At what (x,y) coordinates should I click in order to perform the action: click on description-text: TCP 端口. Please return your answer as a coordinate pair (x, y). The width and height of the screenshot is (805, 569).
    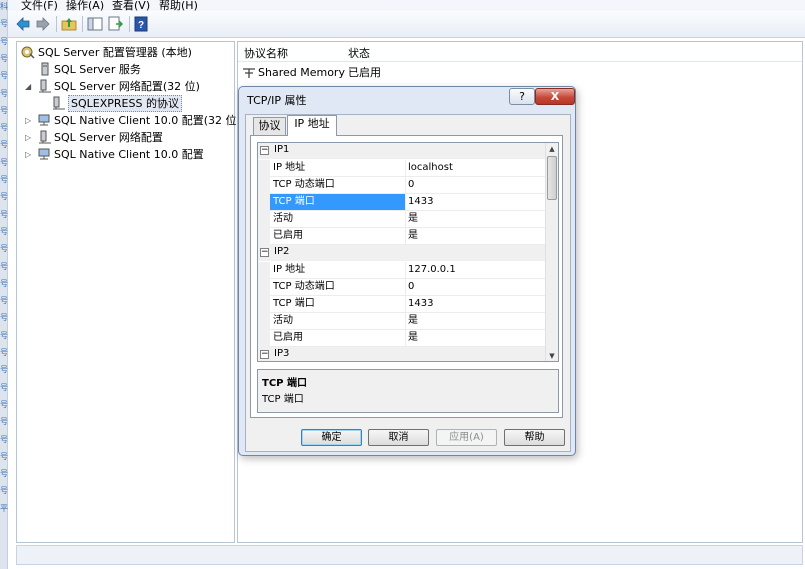
    Looking at the image, I should click on (283, 399).